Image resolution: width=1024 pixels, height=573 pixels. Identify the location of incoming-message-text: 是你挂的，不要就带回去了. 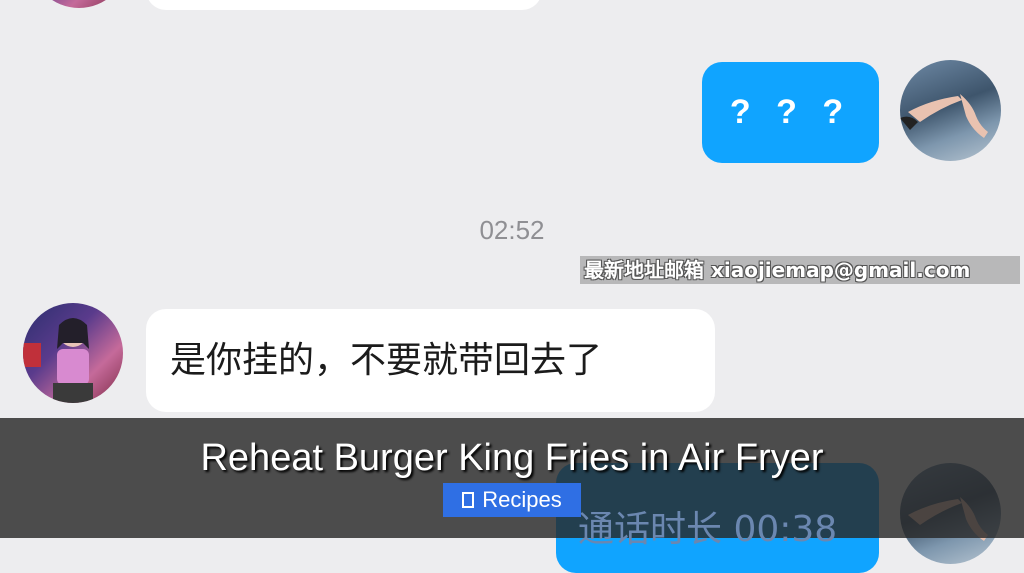
(386, 360).